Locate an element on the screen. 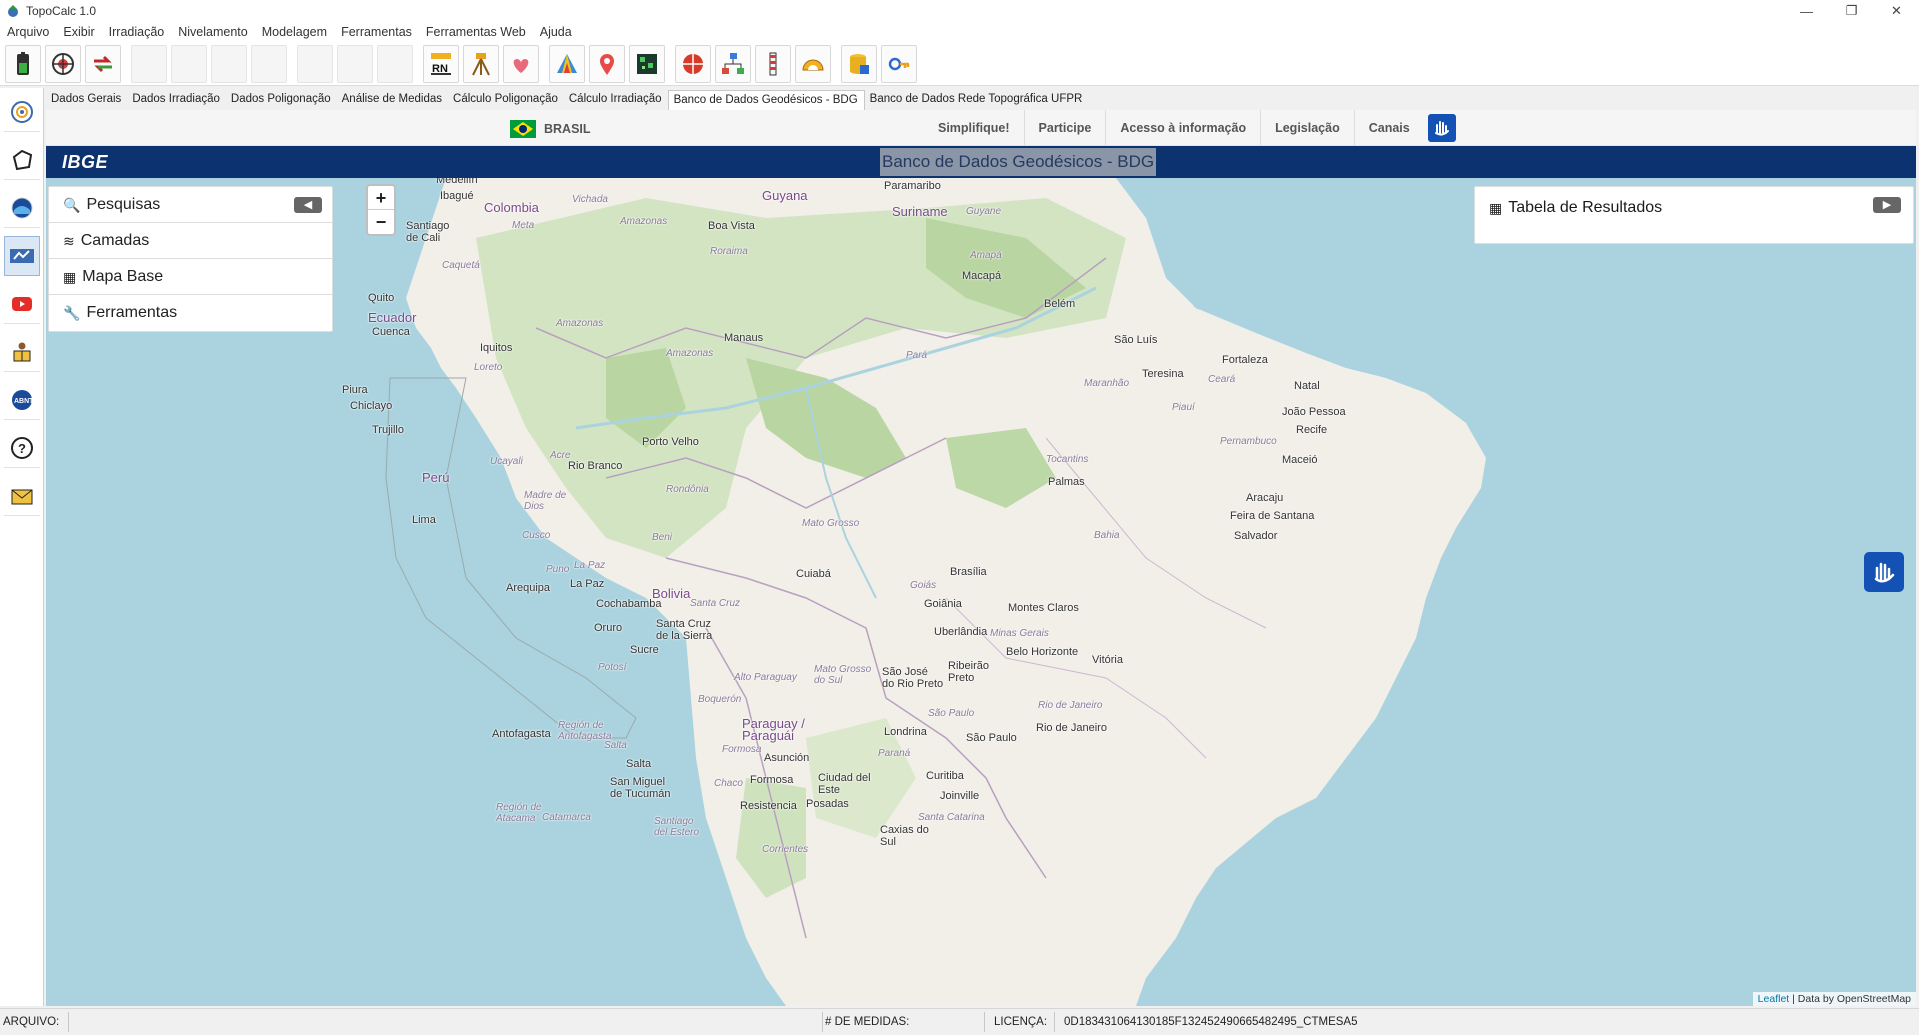 This screenshot has height=1035, width=1919. battery-tool-button is located at coordinates (23, 63).